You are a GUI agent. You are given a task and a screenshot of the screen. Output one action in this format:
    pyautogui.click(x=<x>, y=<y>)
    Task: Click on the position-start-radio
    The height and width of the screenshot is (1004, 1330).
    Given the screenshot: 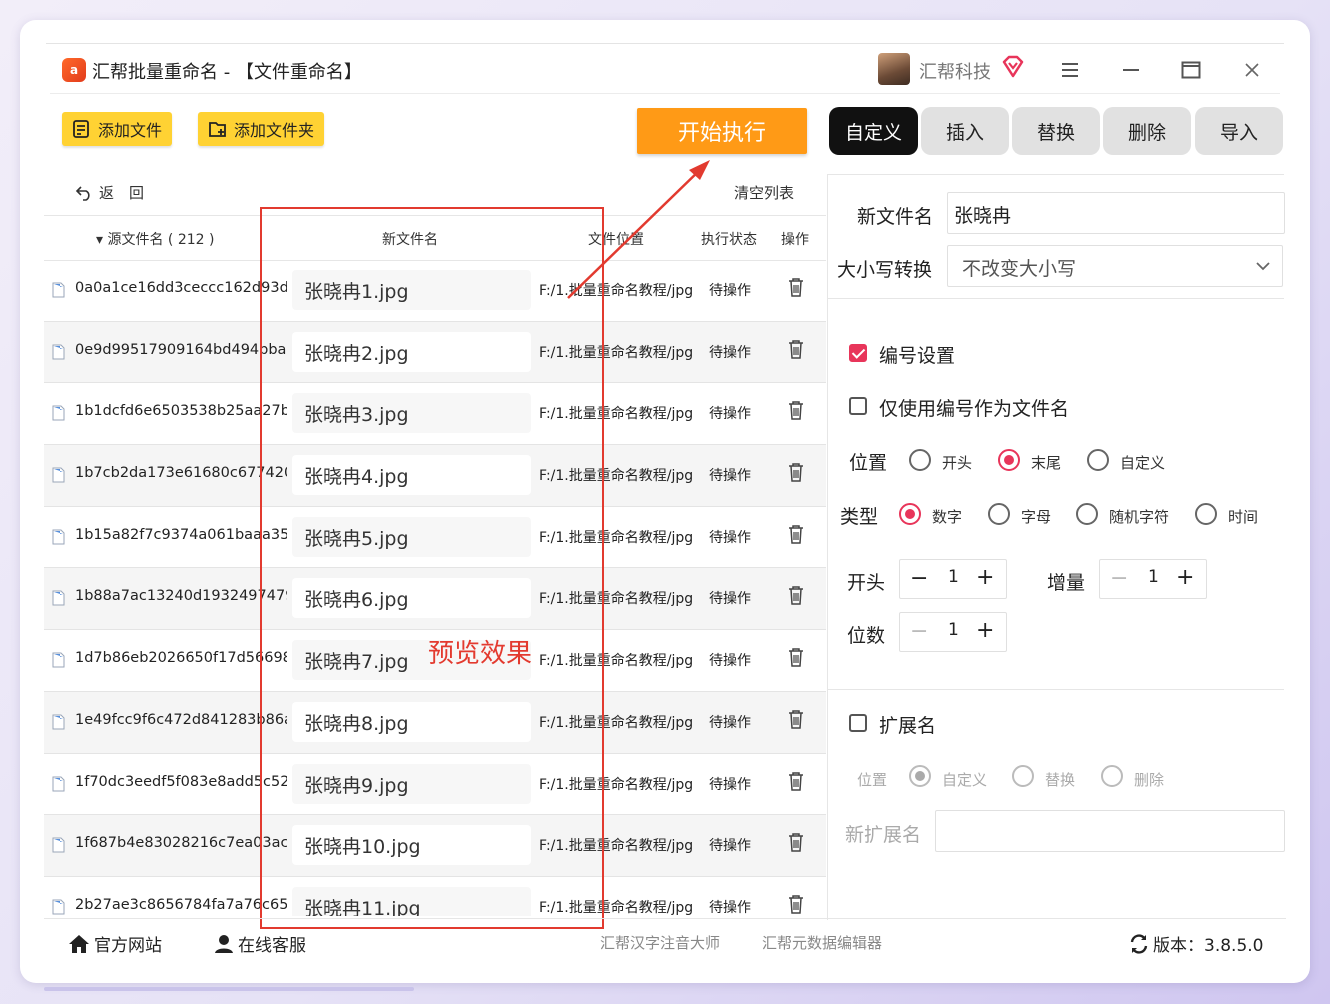 What is the action you would take?
    pyautogui.click(x=920, y=460)
    